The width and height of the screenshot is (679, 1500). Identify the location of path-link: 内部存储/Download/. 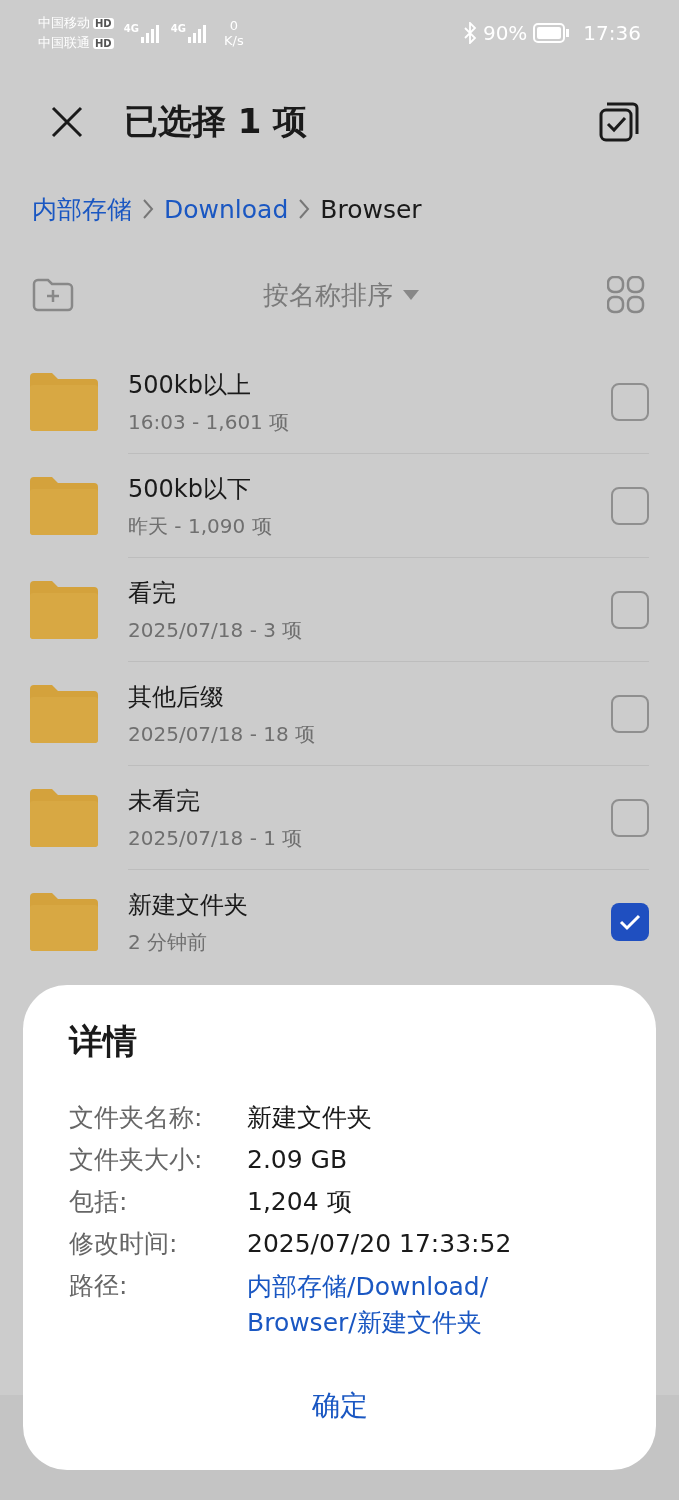
(428, 1287).